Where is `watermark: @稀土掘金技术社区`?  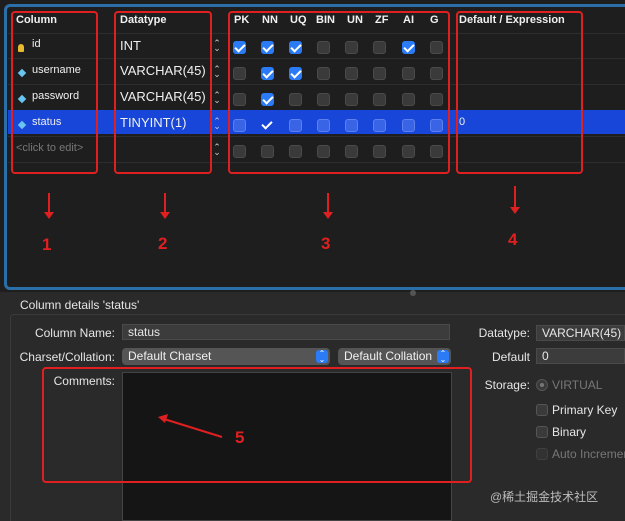 watermark: @稀土掘金技术社区 is located at coordinates (544, 497).